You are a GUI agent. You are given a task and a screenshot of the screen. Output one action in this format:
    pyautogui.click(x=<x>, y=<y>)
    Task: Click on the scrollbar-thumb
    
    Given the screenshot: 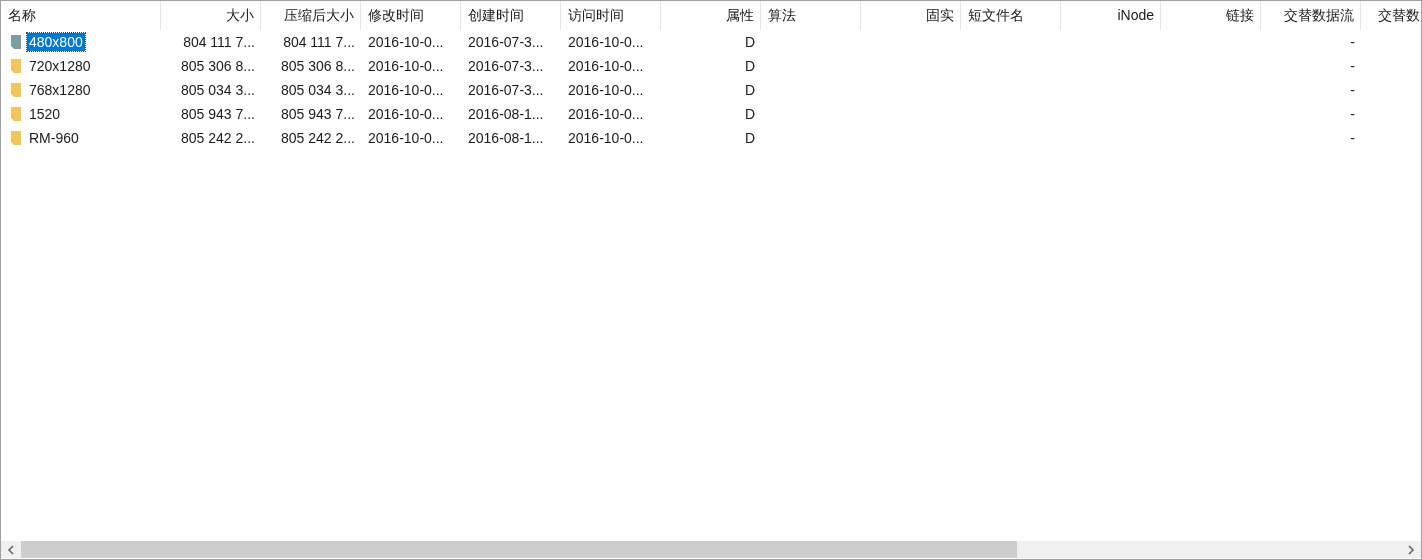 What is the action you would take?
    pyautogui.click(x=519, y=549)
    